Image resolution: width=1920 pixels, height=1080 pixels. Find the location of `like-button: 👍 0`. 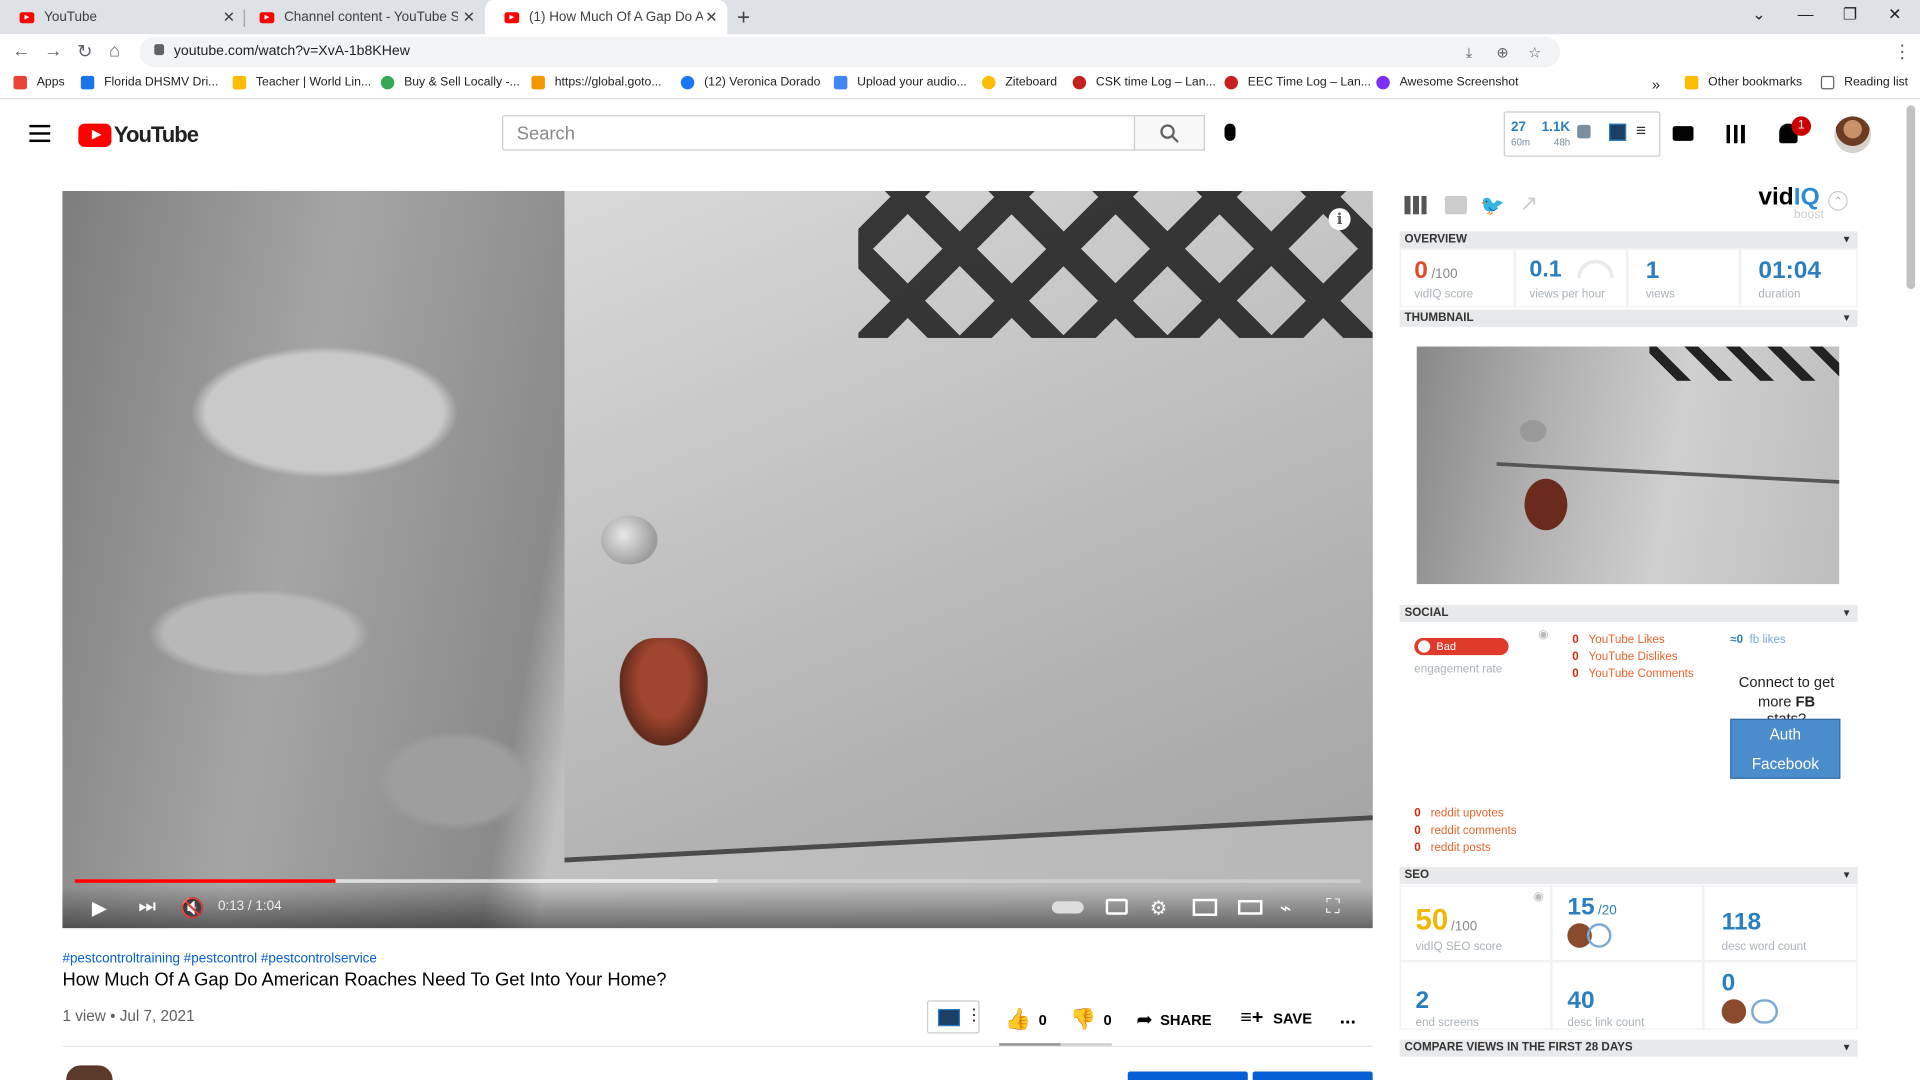

like-button: 👍 0 is located at coordinates (1025, 1020).